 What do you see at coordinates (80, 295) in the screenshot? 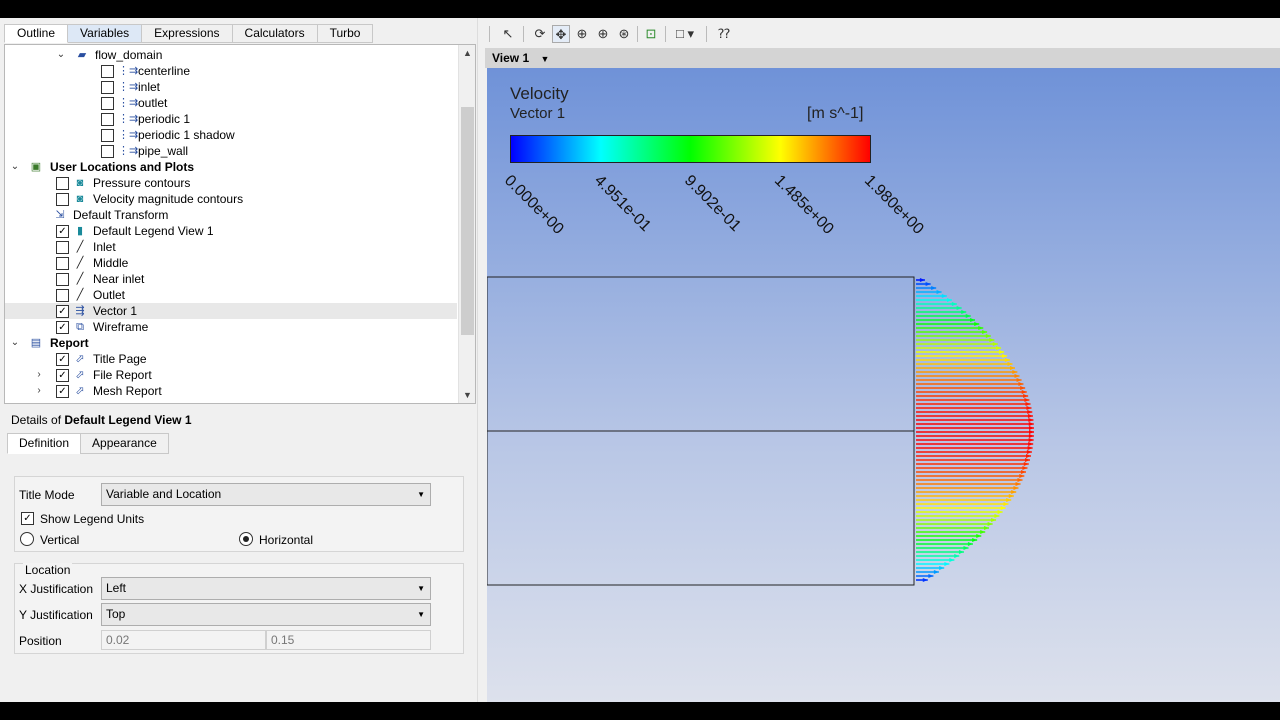
I see `line-icon: ╱` at bounding box center [80, 295].